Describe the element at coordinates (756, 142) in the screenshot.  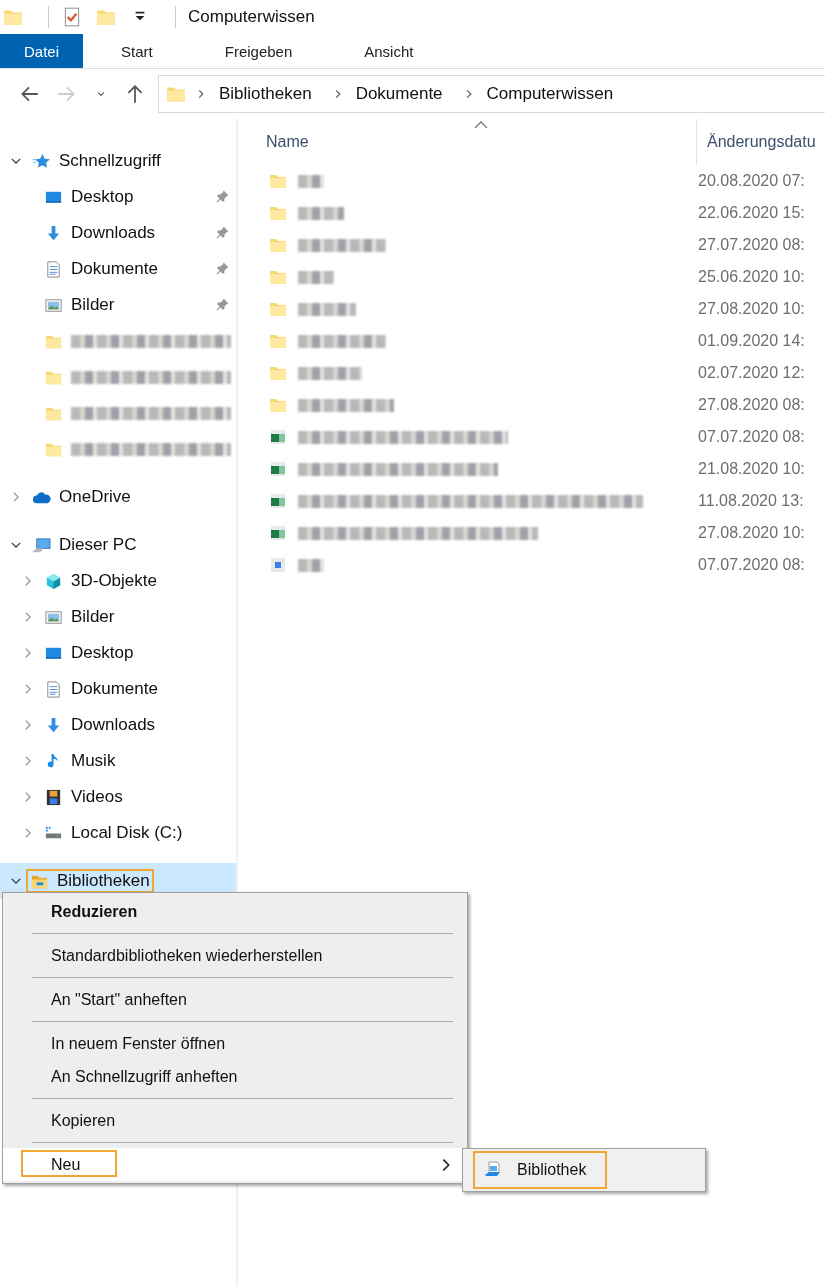
I see `column-header: Änderungsdatu` at that location.